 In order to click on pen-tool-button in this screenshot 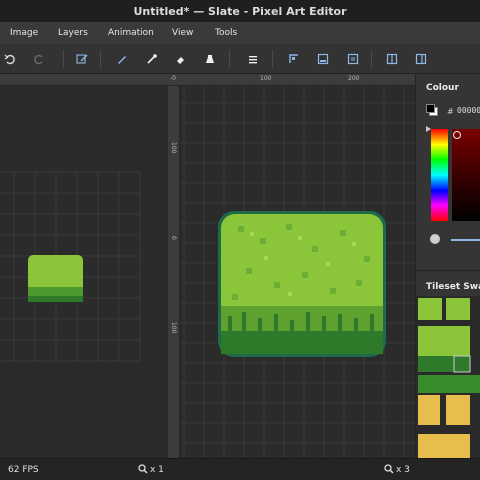, I will do `click(82, 59)`.